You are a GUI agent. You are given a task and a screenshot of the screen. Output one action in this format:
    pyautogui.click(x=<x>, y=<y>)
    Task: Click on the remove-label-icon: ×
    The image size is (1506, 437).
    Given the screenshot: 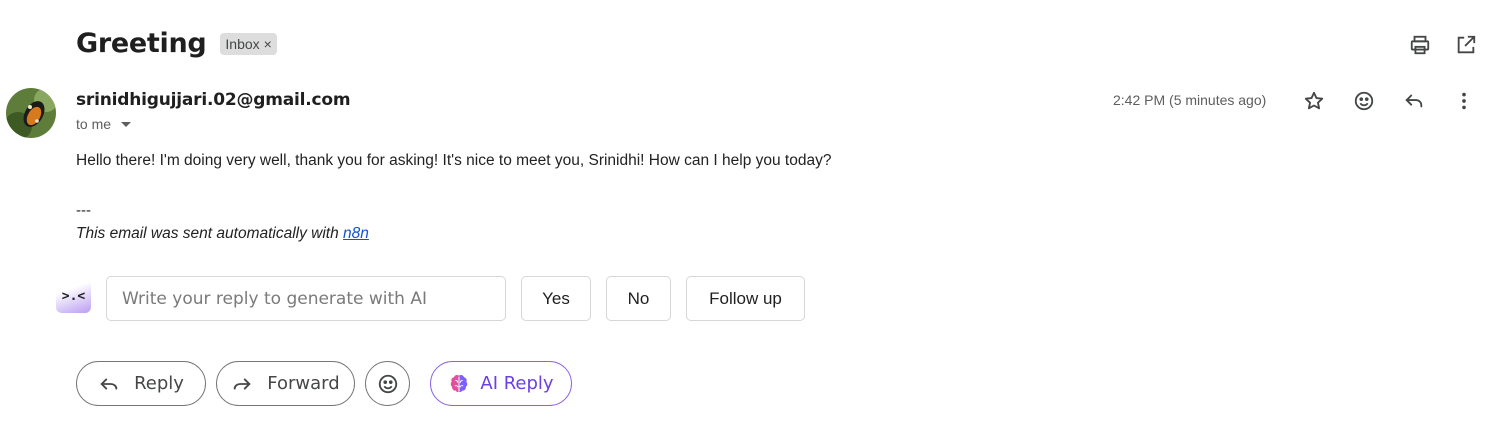 What is the action you would take?
    pyautogui.click(x=268, y=44)
    